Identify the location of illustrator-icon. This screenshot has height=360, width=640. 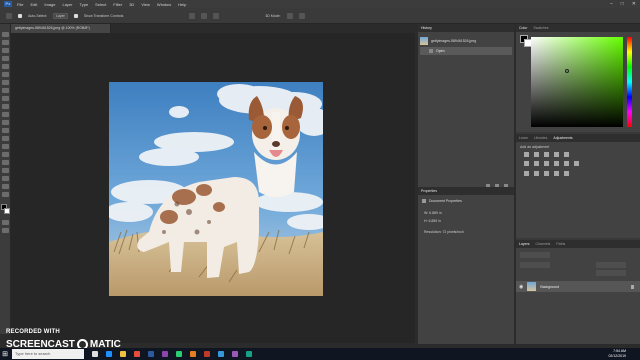
(193, 354).